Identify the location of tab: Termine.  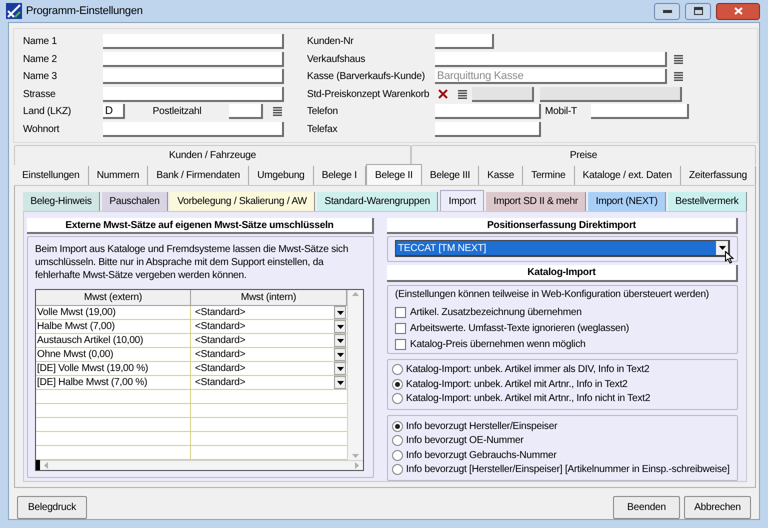
(549, 175).